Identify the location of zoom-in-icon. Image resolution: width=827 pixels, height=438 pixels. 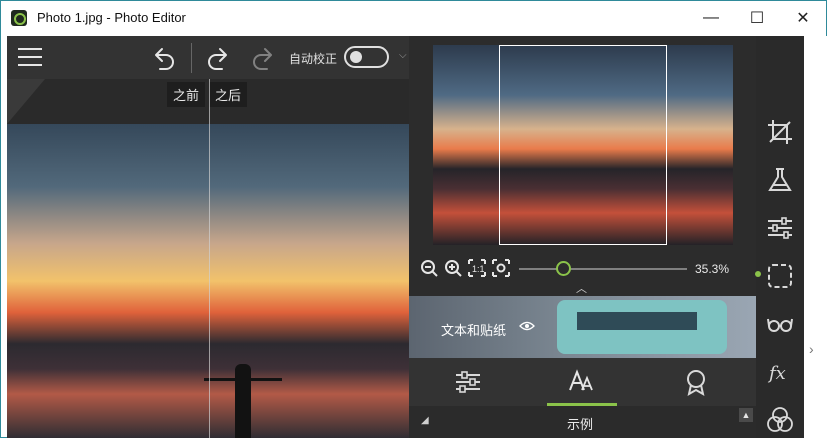
(453, 268).